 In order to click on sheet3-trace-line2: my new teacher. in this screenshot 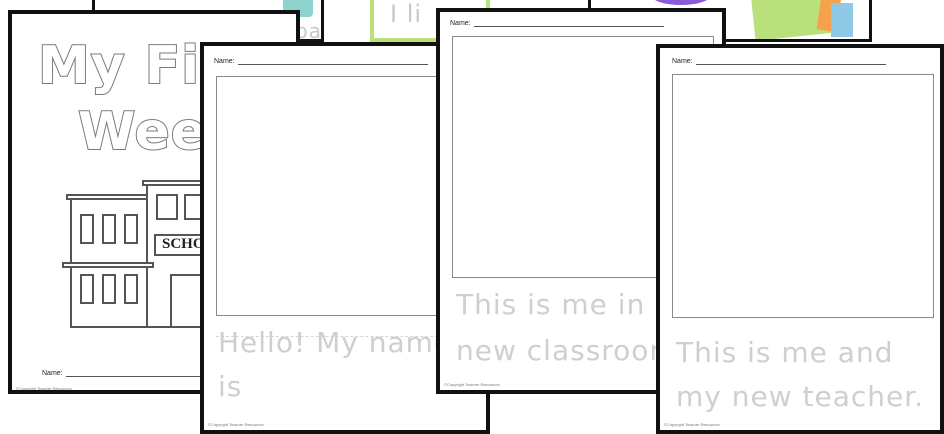, I will do `click(800, 396)`.